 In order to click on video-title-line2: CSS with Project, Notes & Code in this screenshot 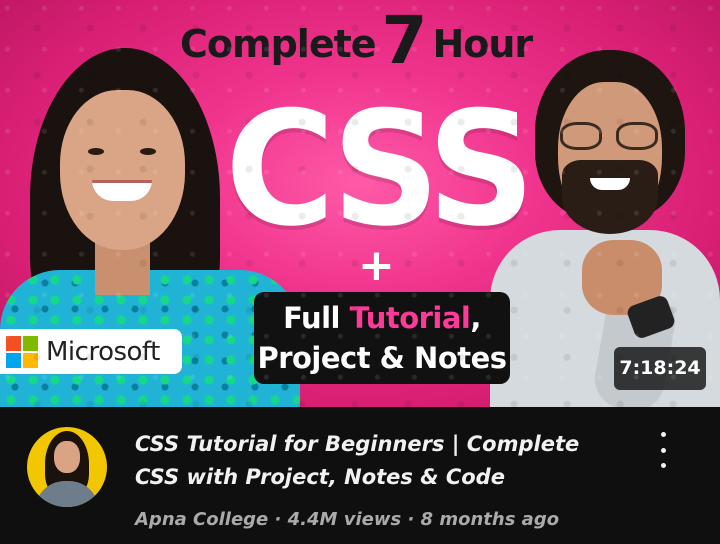, I will do `click(320, 477)`.